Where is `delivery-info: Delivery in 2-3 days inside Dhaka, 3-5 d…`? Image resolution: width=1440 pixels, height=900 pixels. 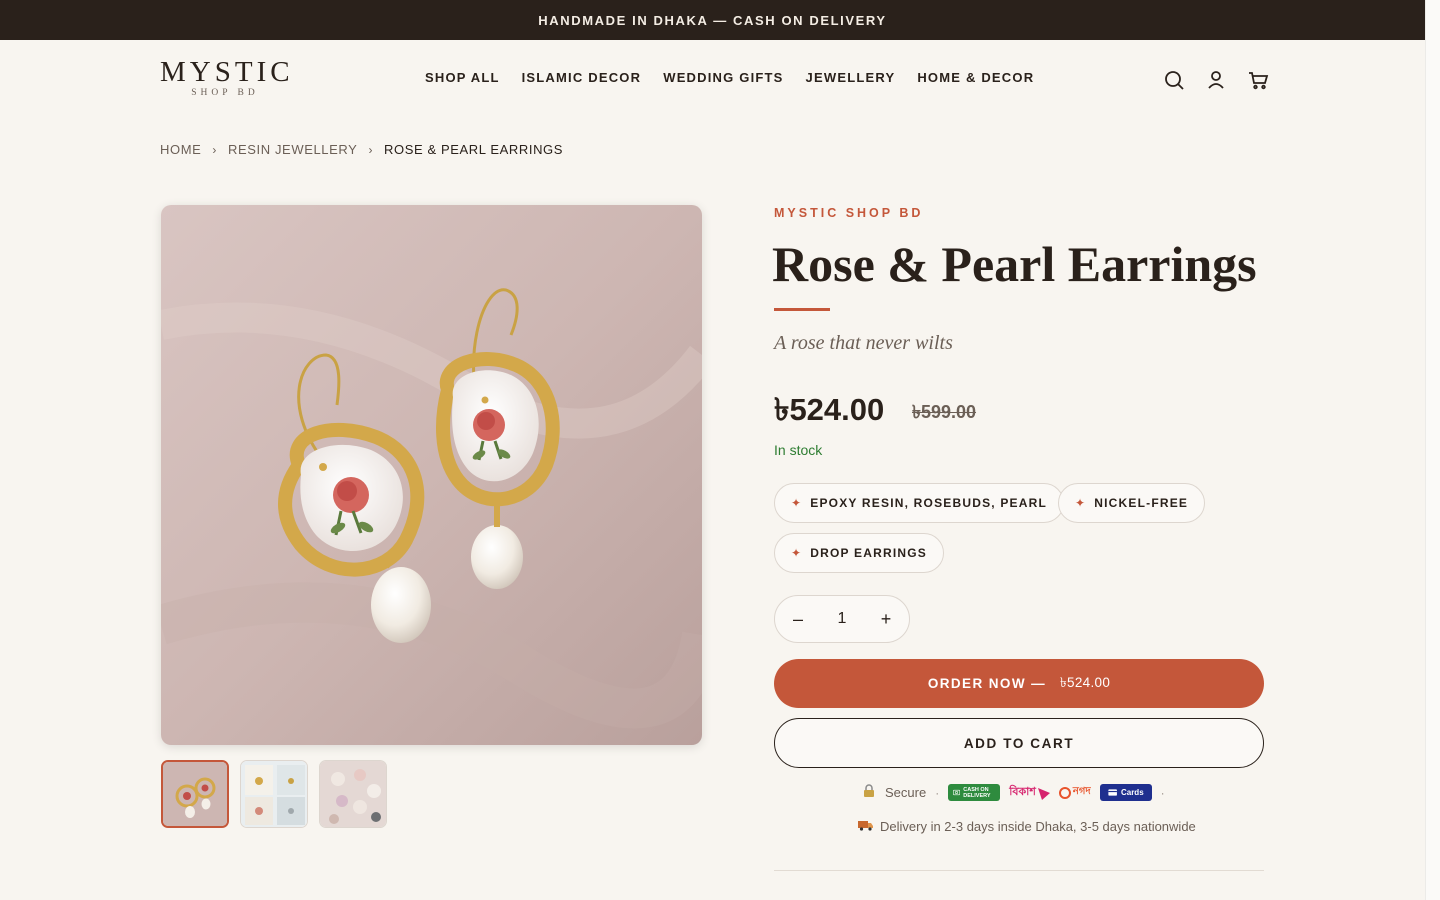 delivery-info: Delivery in 2-3 days inside Dhaka, 3-5 d… is located at coordinates (1027, 826).